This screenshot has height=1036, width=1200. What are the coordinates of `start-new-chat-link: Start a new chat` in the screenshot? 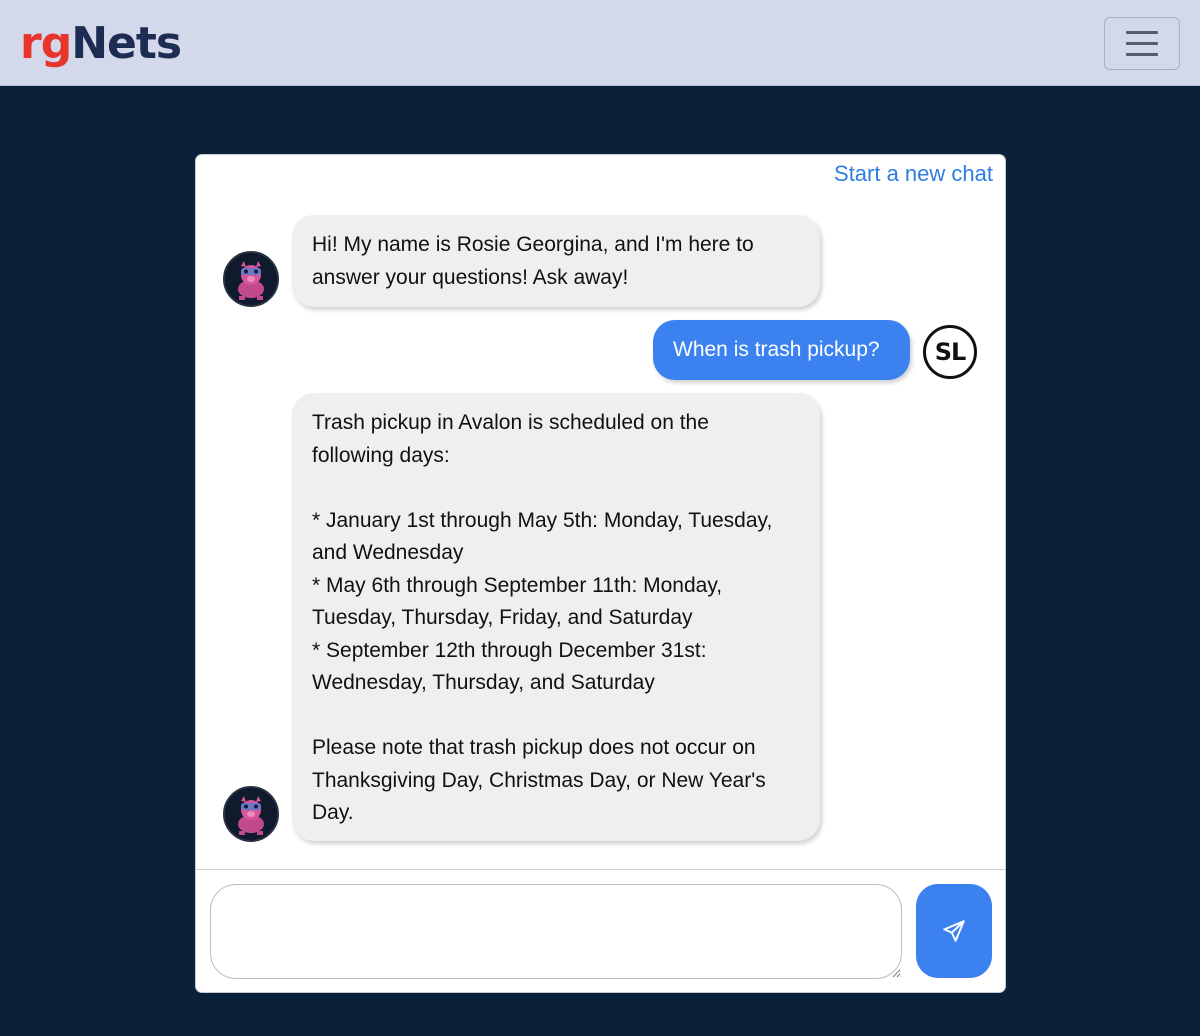 It's located at (913, 174).